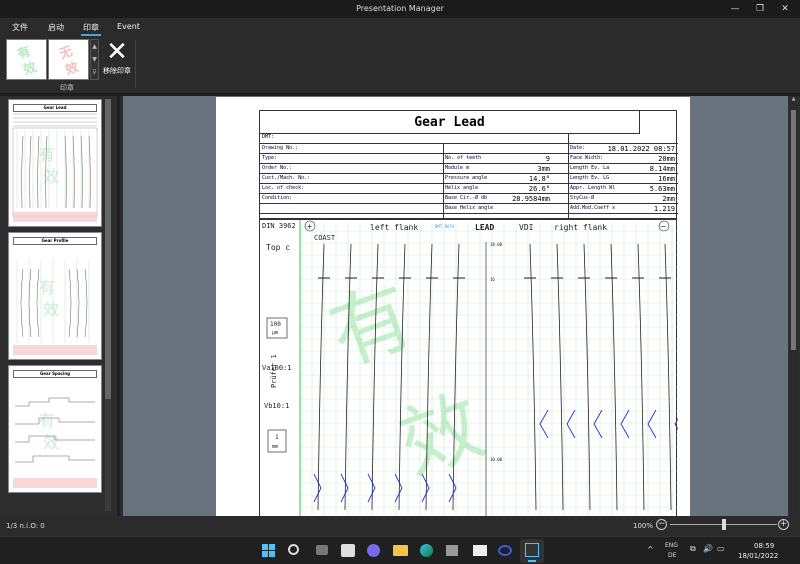 The height and width of the screenshot is (564, 800). I want to click on thumbnails-scrollbar, so click(108, 305).